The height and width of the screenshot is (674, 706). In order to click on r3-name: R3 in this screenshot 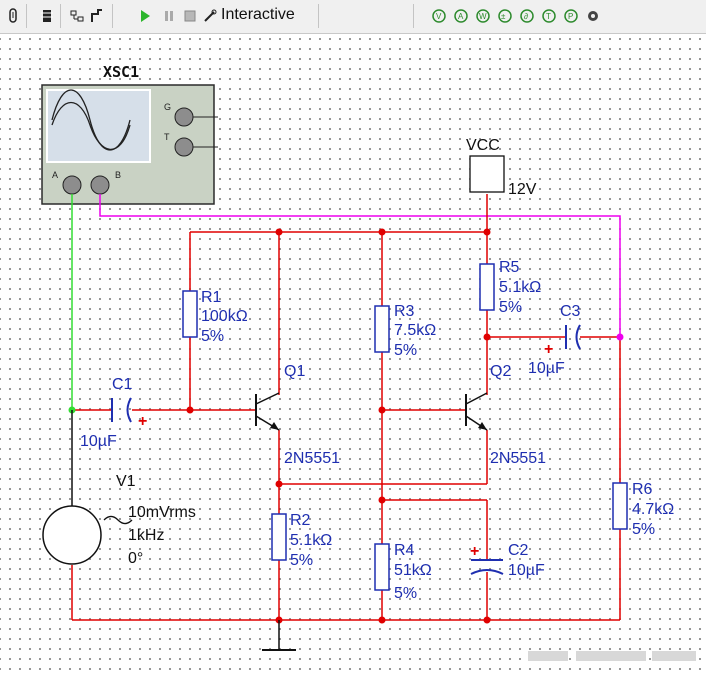, I will do `click(404, 311)`.